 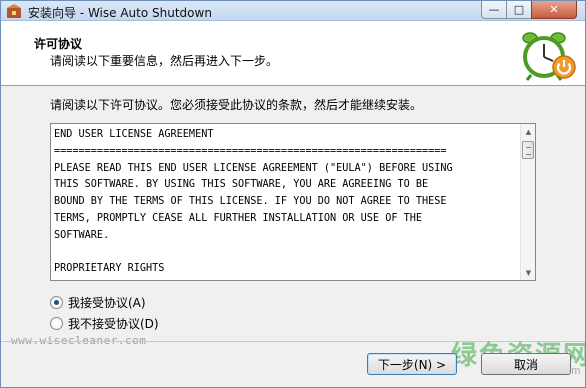 I want to click on page-subtitle: 请阅读以下重要信息，然后再进入下一步。, so click(x=164, y=61).